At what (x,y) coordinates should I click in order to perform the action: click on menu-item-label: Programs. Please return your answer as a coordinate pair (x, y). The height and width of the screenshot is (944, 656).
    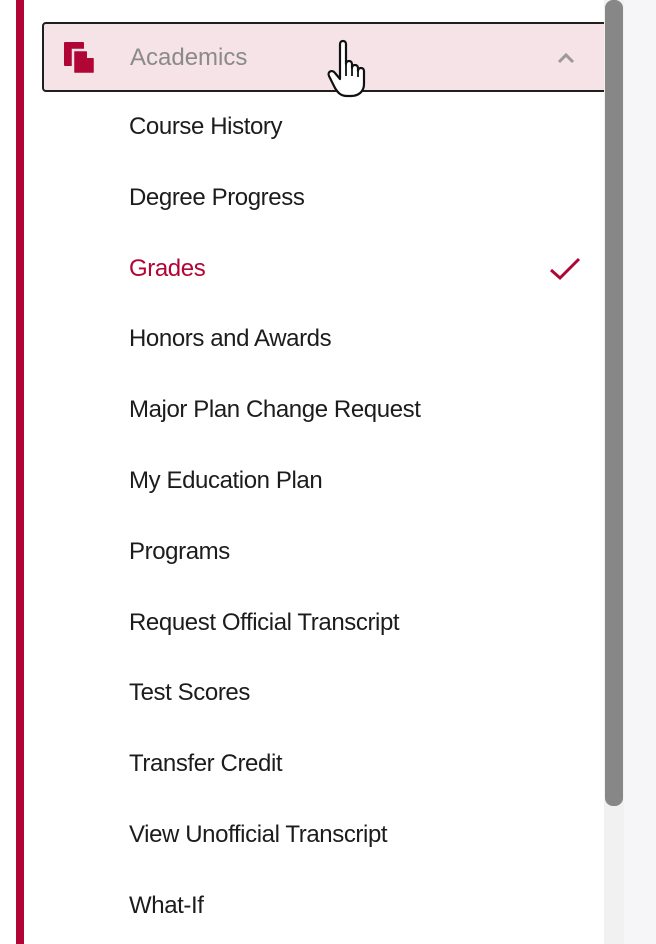
    Looking at the image, I should click on (179, 551).